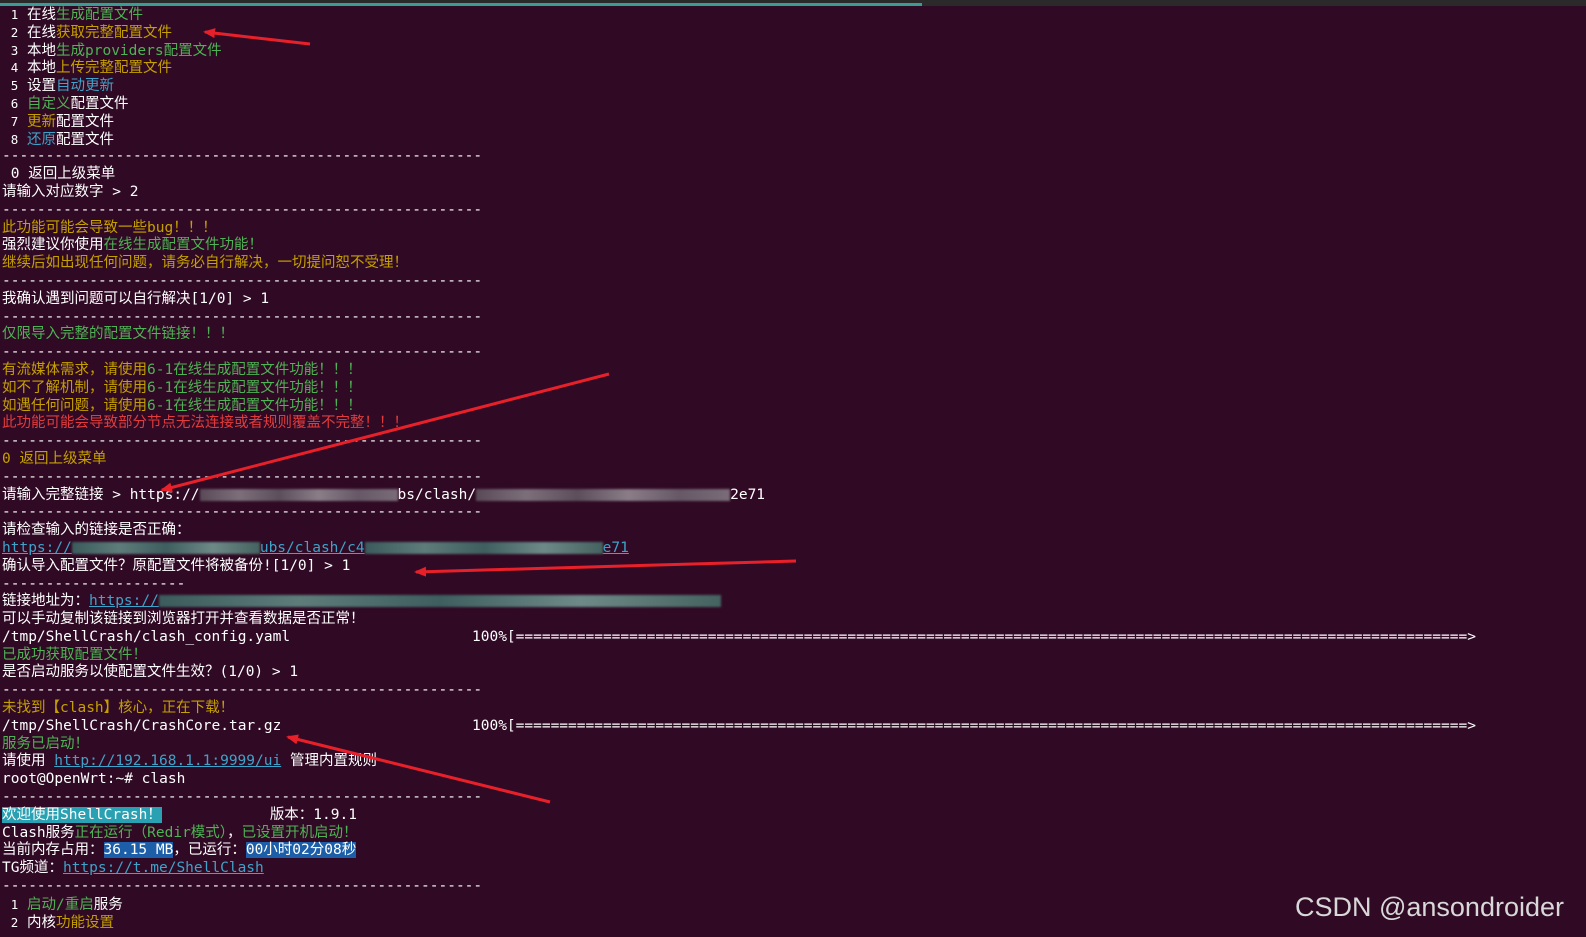  I want to click on menu-item-label: 自定义, so click(49, 103).